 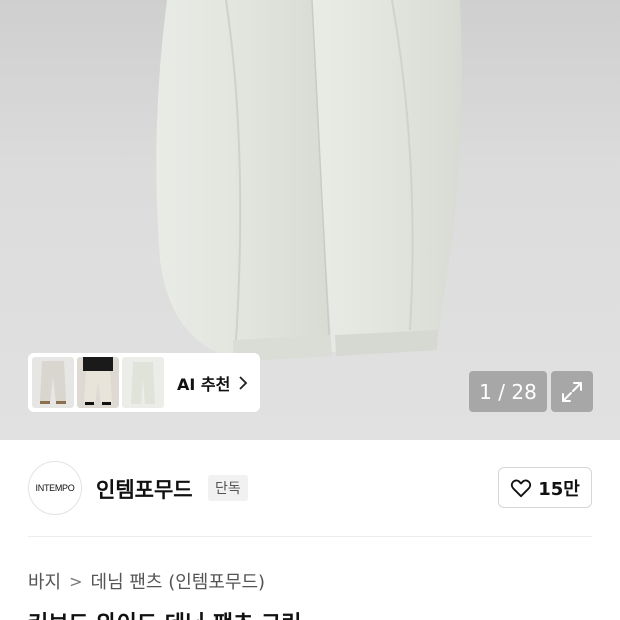 I want to click on ai-recommendation-label: AI 추천, so click(x=212, y=383).